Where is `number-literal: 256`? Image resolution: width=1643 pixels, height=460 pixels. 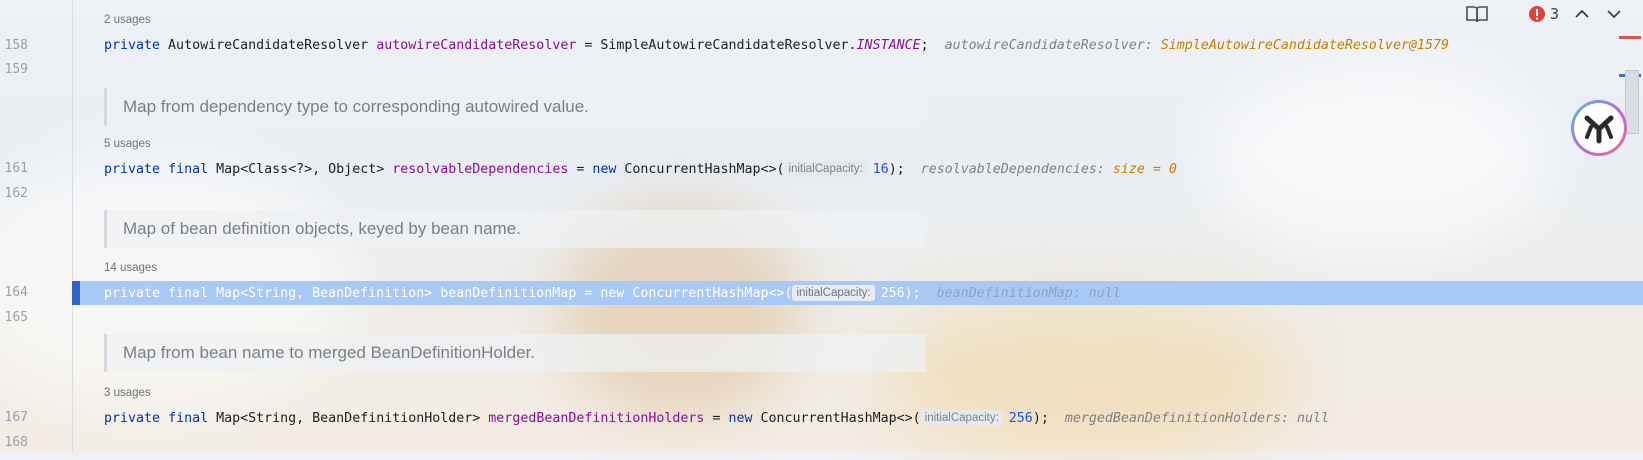
number-literal: 256 is located at coordinates (1020, 418).